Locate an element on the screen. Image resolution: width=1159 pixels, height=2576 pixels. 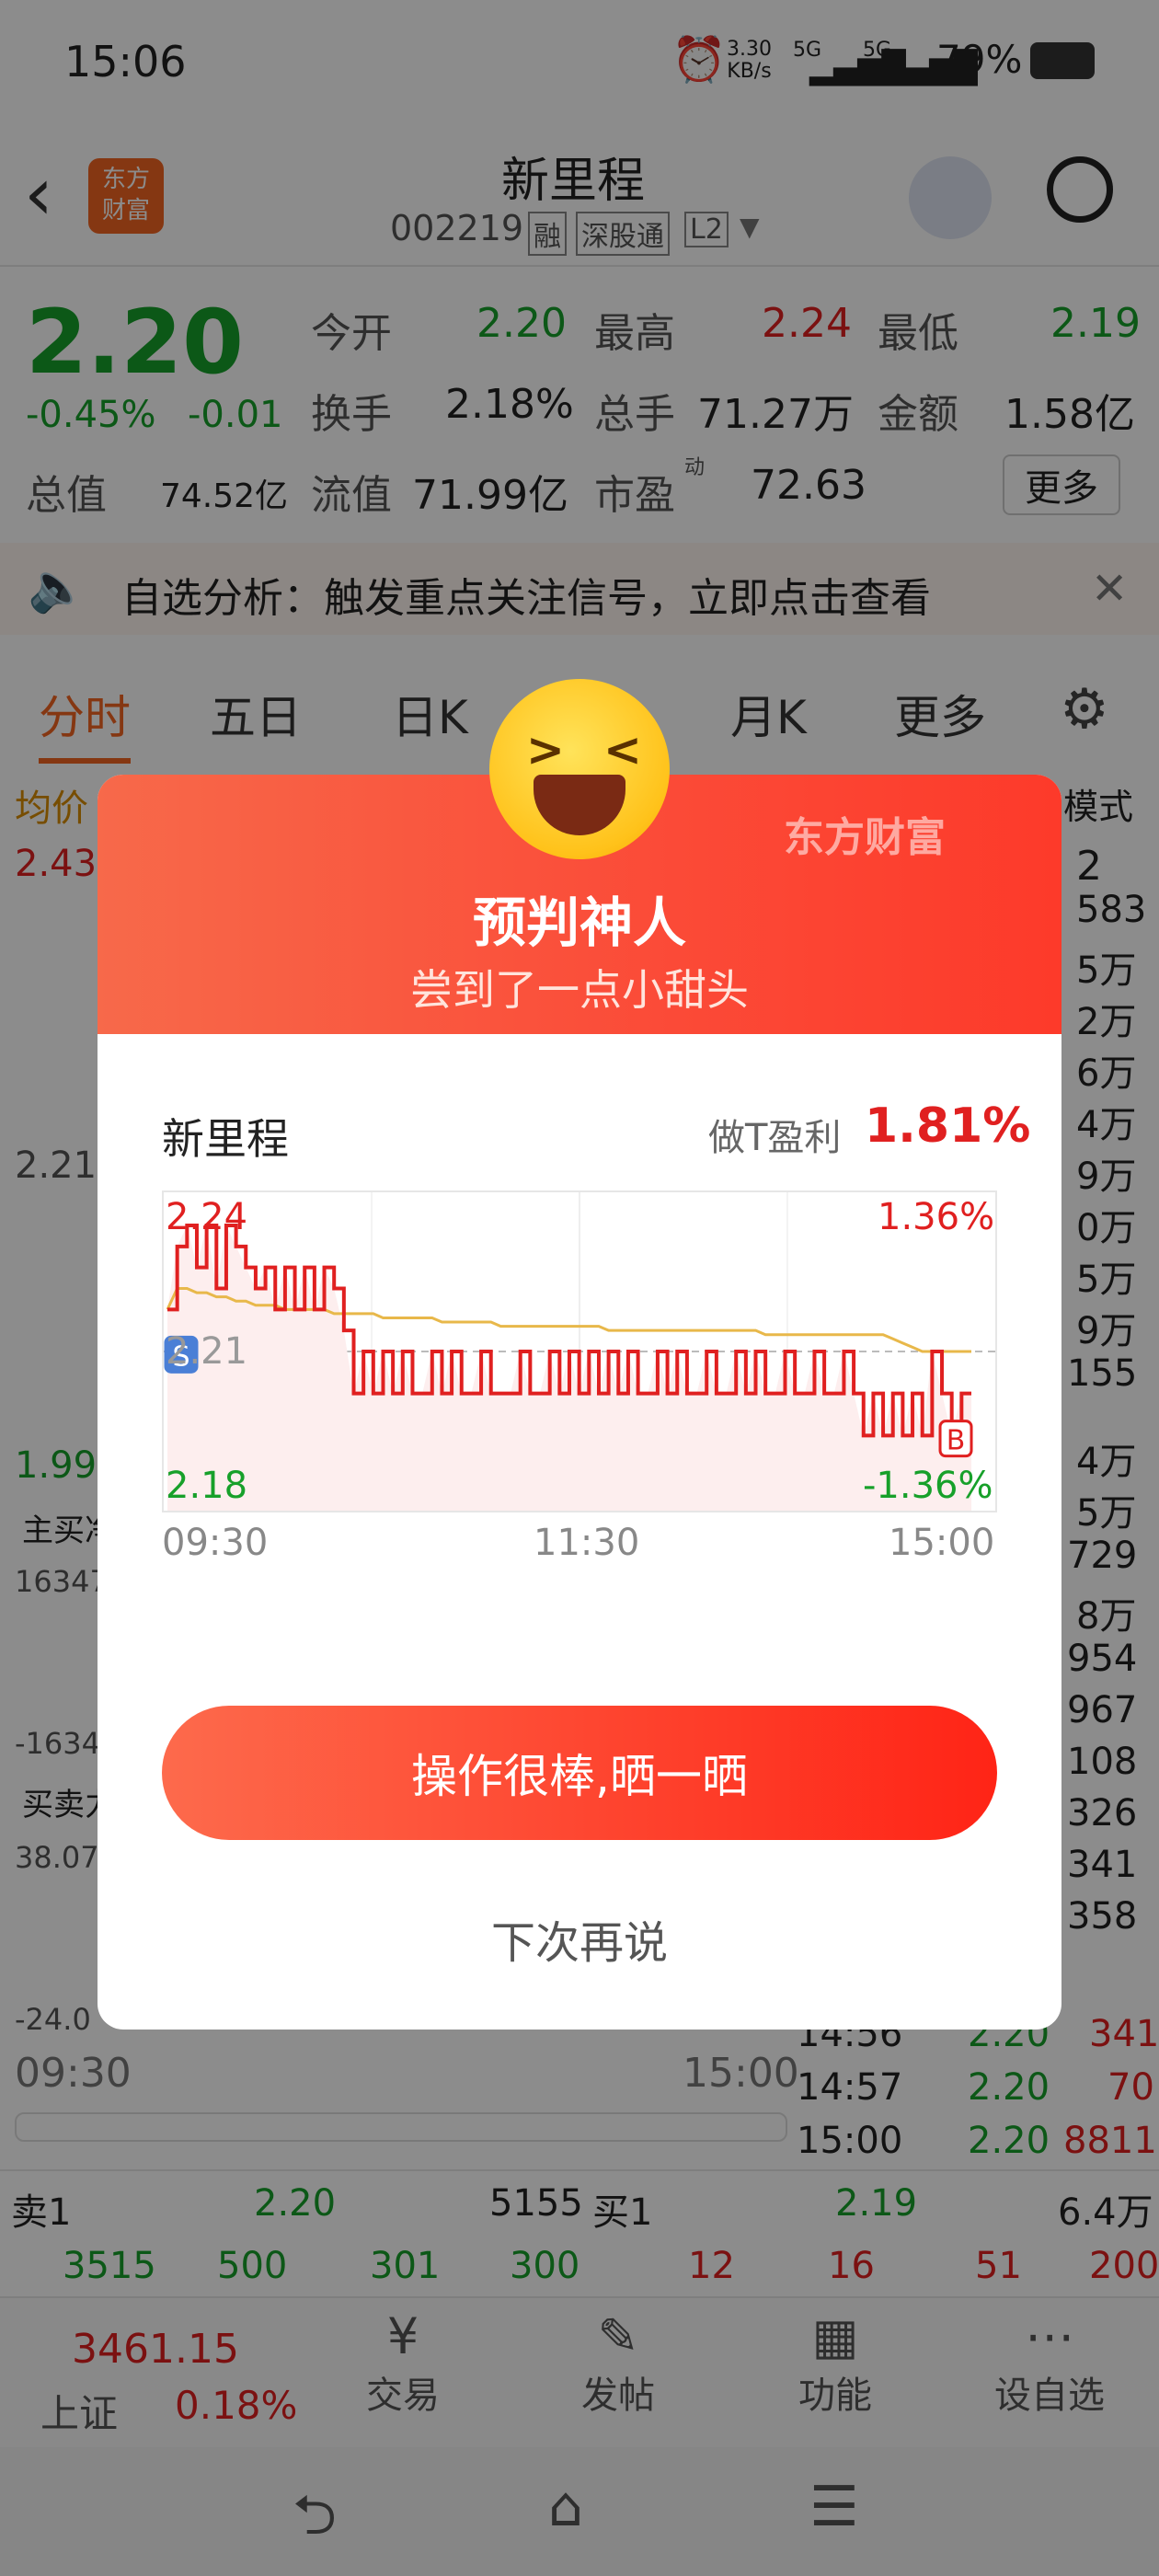
x-tick-end: 15:00 is located at coordinates (942, 1543).